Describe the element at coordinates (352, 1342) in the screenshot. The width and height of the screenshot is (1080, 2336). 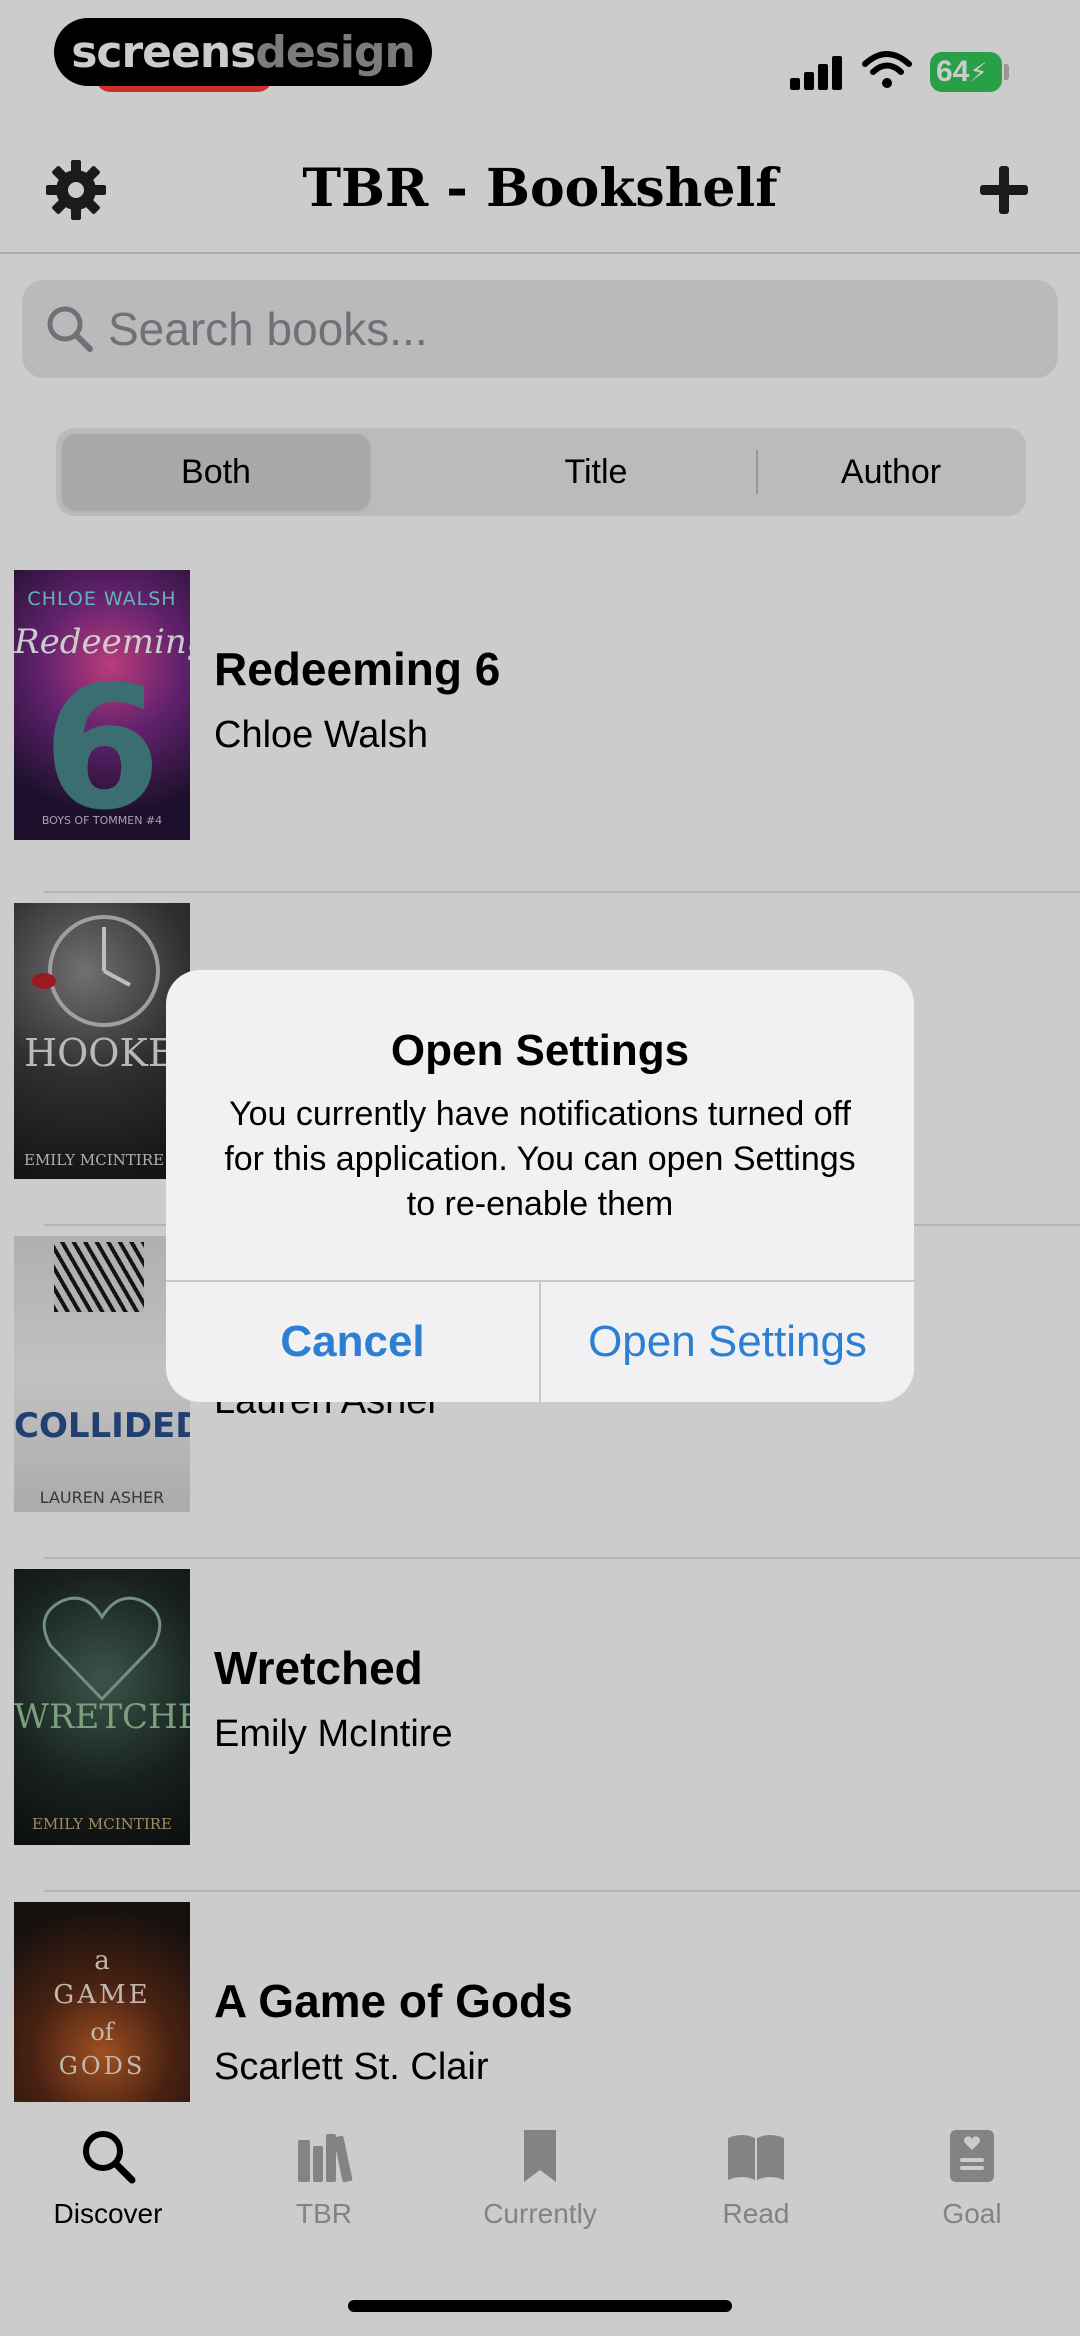
I see `cancel-button: Cancel` at that location.